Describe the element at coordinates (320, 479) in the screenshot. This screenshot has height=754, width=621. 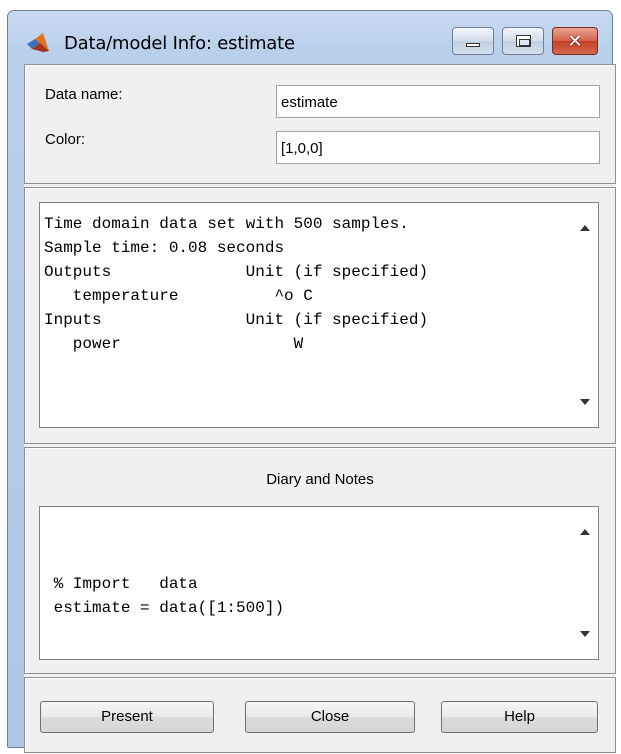
I see `diary-title: Diary and Notes` at that location.